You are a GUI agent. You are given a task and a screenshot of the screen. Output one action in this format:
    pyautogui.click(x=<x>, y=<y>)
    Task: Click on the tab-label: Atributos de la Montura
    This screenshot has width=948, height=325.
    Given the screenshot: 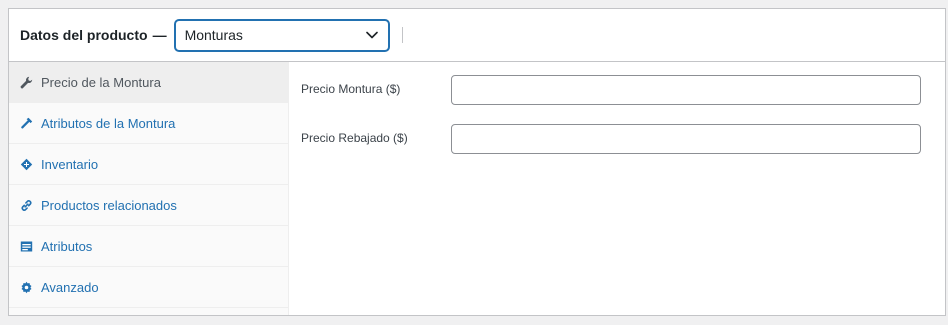 What is the action you would take?
    pyautogui.click(x=108, y=123)
    